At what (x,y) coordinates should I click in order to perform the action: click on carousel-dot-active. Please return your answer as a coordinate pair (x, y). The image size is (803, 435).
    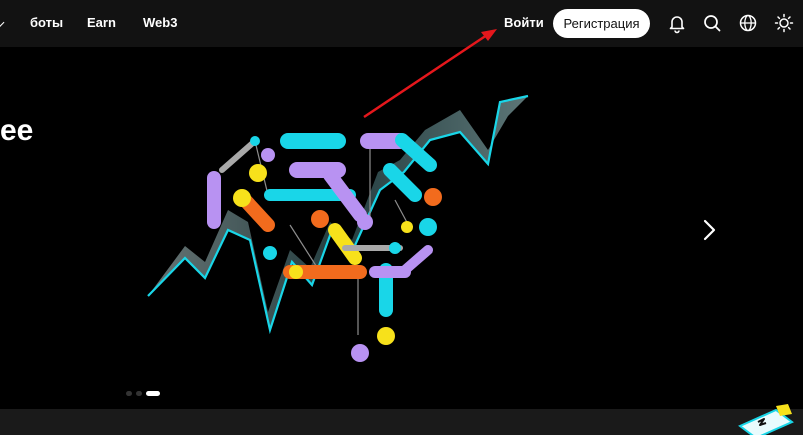
    Looking at the image, I should click on (153, 393).